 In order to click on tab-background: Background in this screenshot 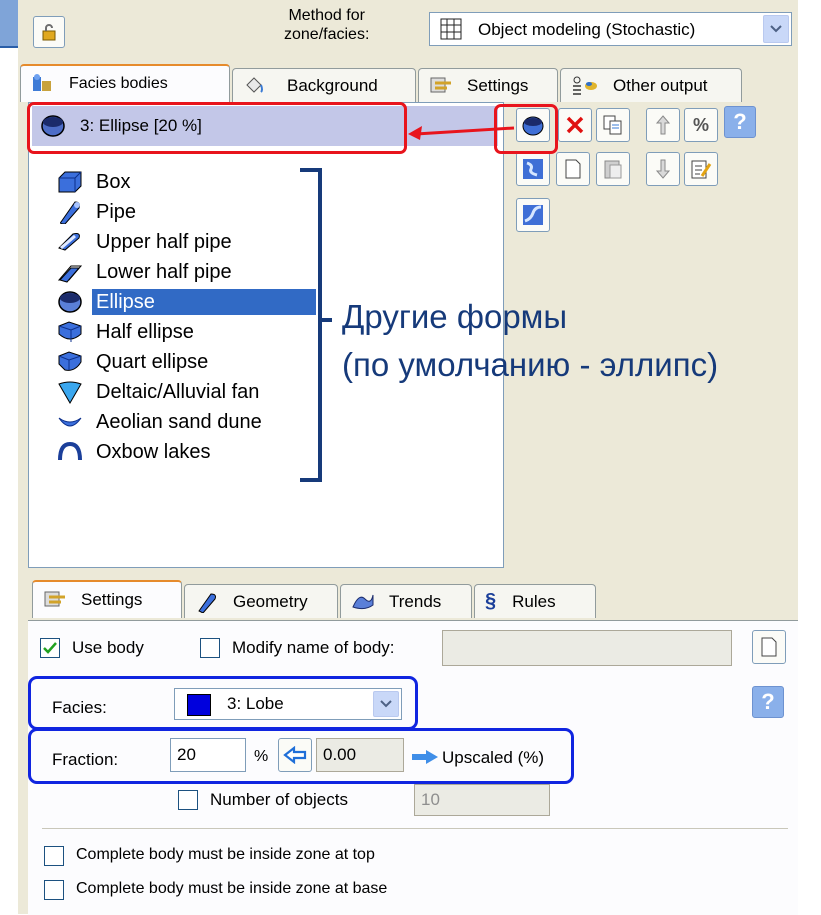, I will do `click(324, 85)`.